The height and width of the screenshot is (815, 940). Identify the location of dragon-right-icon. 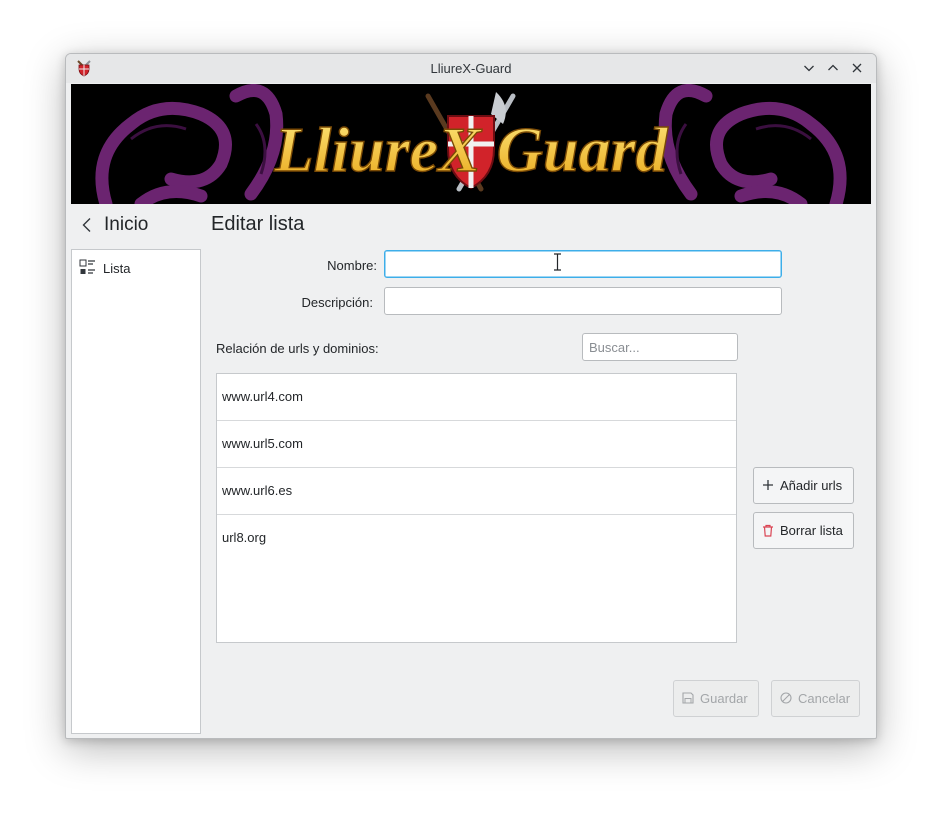
(752, 144).